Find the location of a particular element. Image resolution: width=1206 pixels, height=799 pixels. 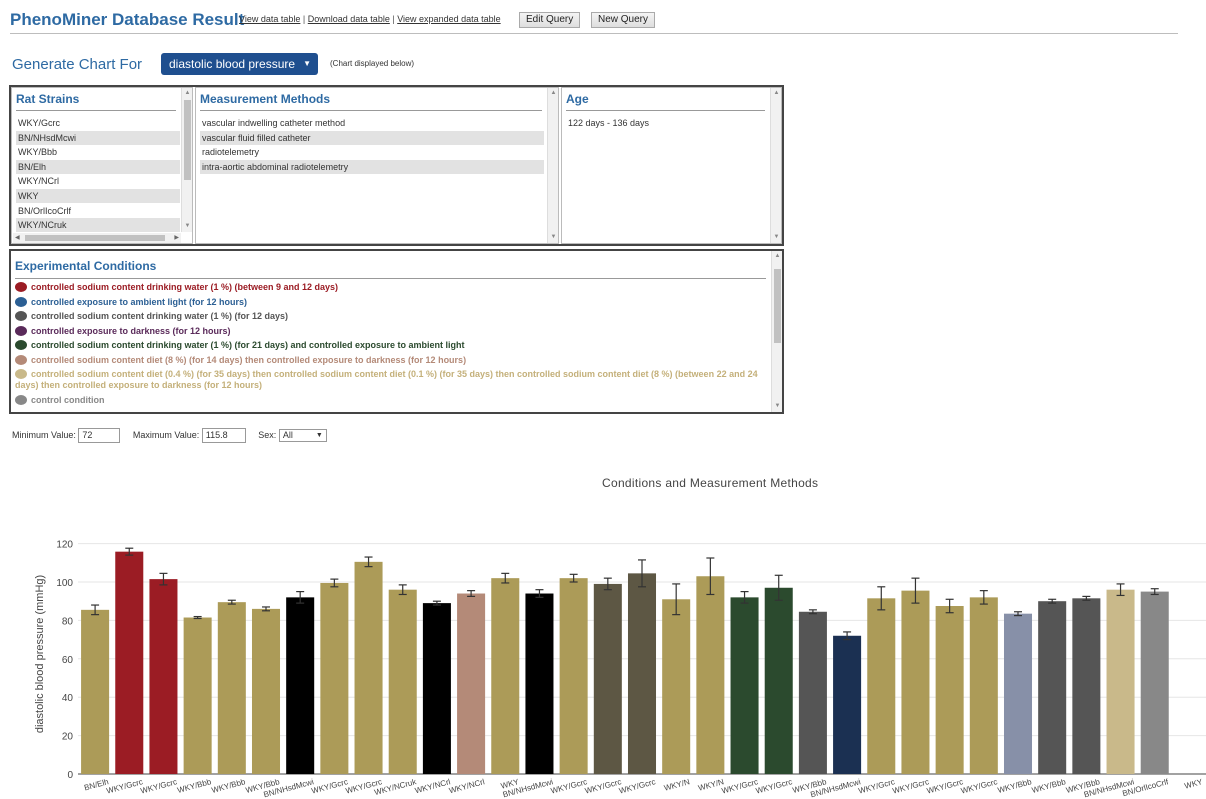

y-tick-label: 60 is located at coordinates (68, 660).